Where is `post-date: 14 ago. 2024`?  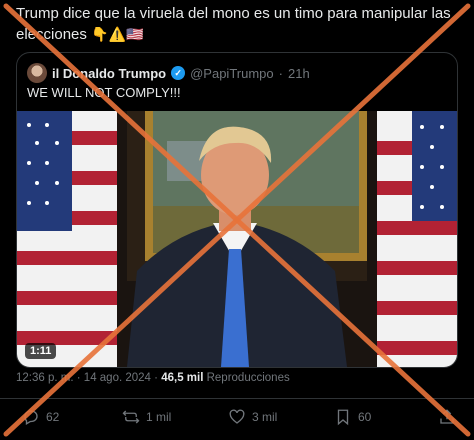
post-date: 14 ago. 2024 is located at coordinates (117, 378).